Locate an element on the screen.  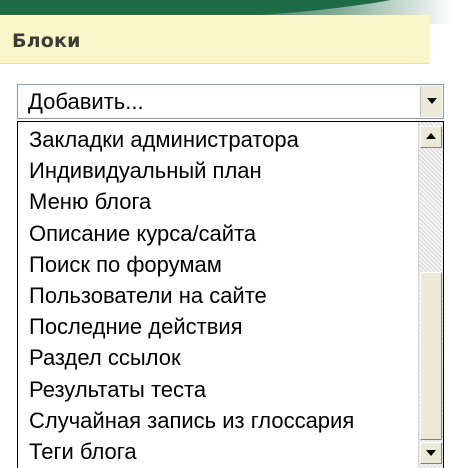
arrow-down-icon is located at coordinates (431, 453).